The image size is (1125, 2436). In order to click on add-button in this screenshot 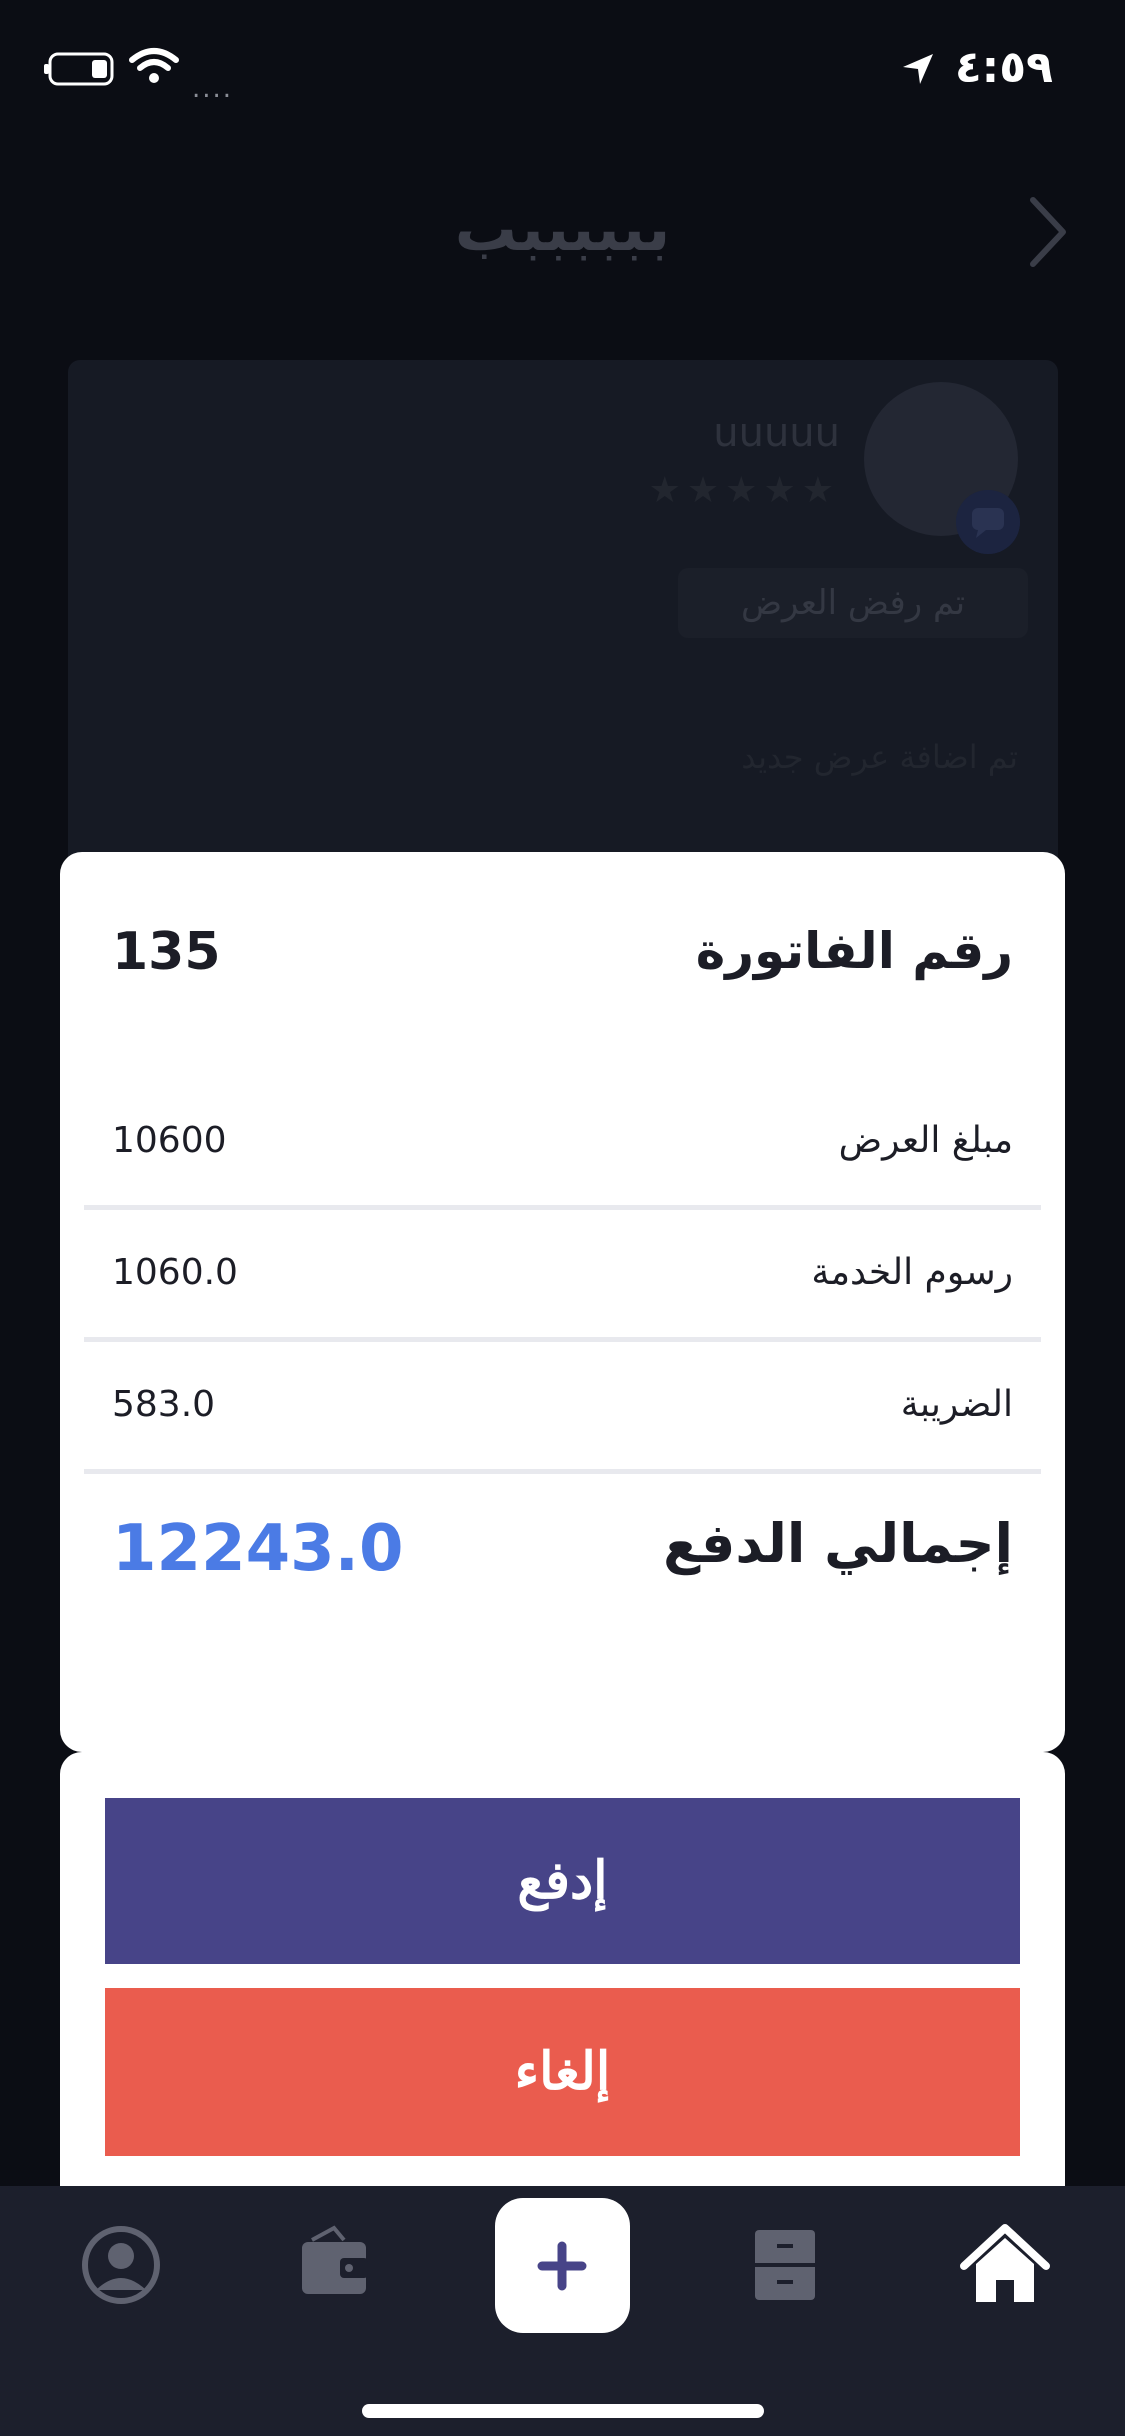, I will do `click(562, 2265)`.